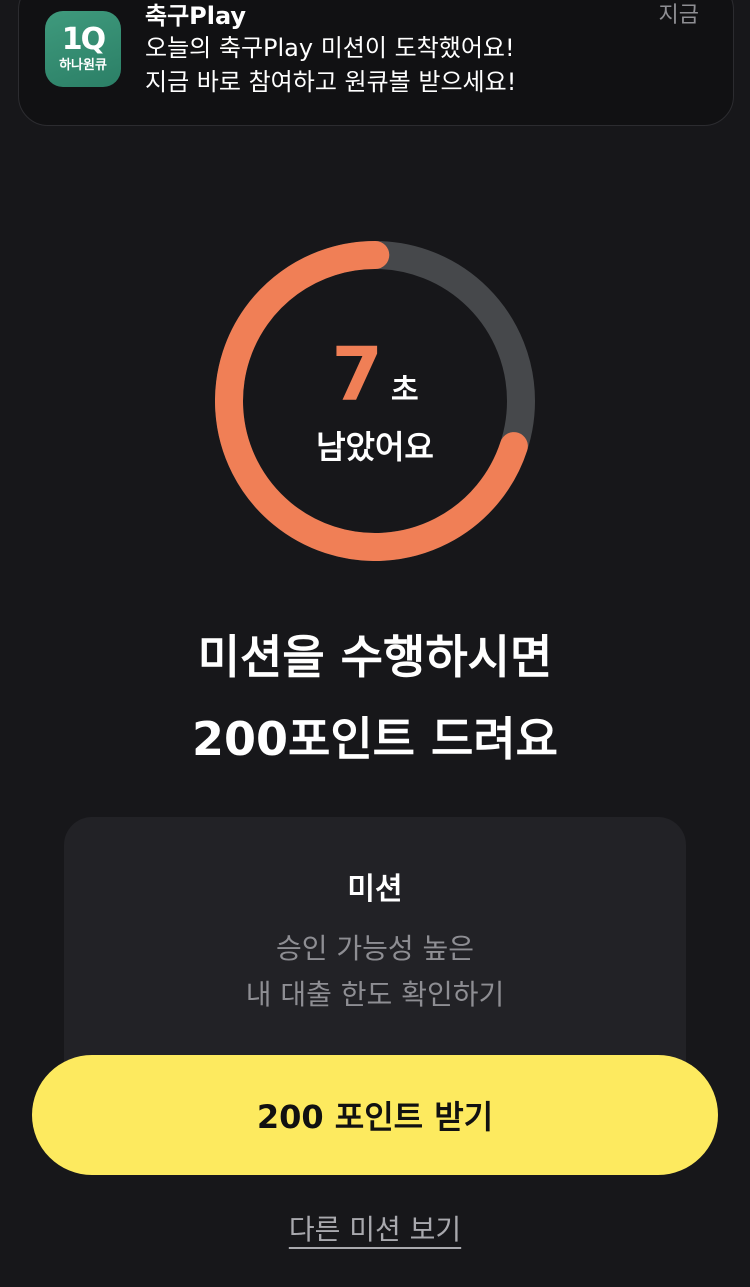 This screenshot has width=750, height=1287. Describe the element at coordinates (331, 82) in the screenshot. I see `notification-line-2: 지금 바로 참여하고 원큐볼 받으세요!` at that location.